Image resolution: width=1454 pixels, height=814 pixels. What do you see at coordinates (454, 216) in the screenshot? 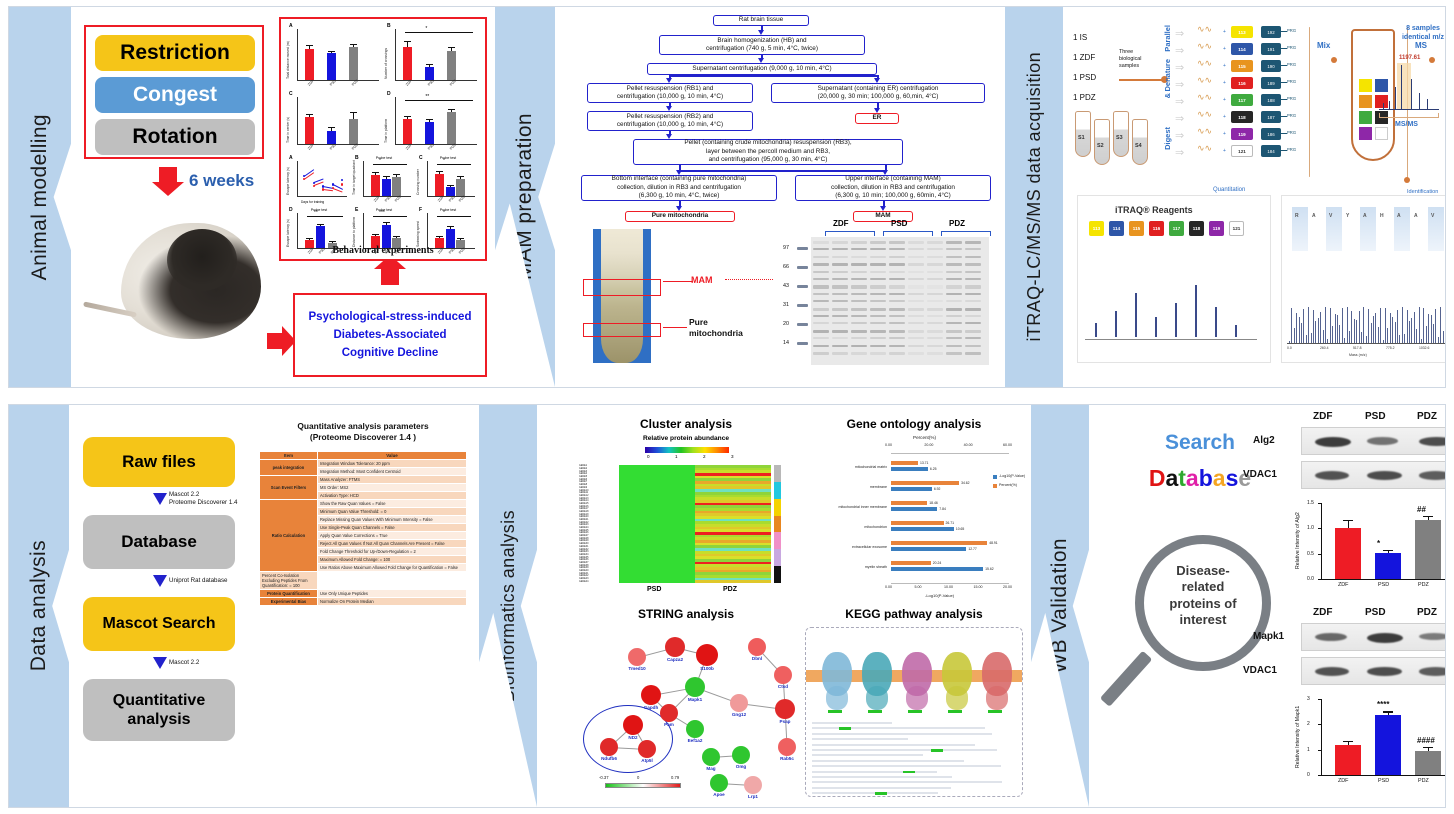
I see `chart-sig-bar` at bounding box center [454, 216].